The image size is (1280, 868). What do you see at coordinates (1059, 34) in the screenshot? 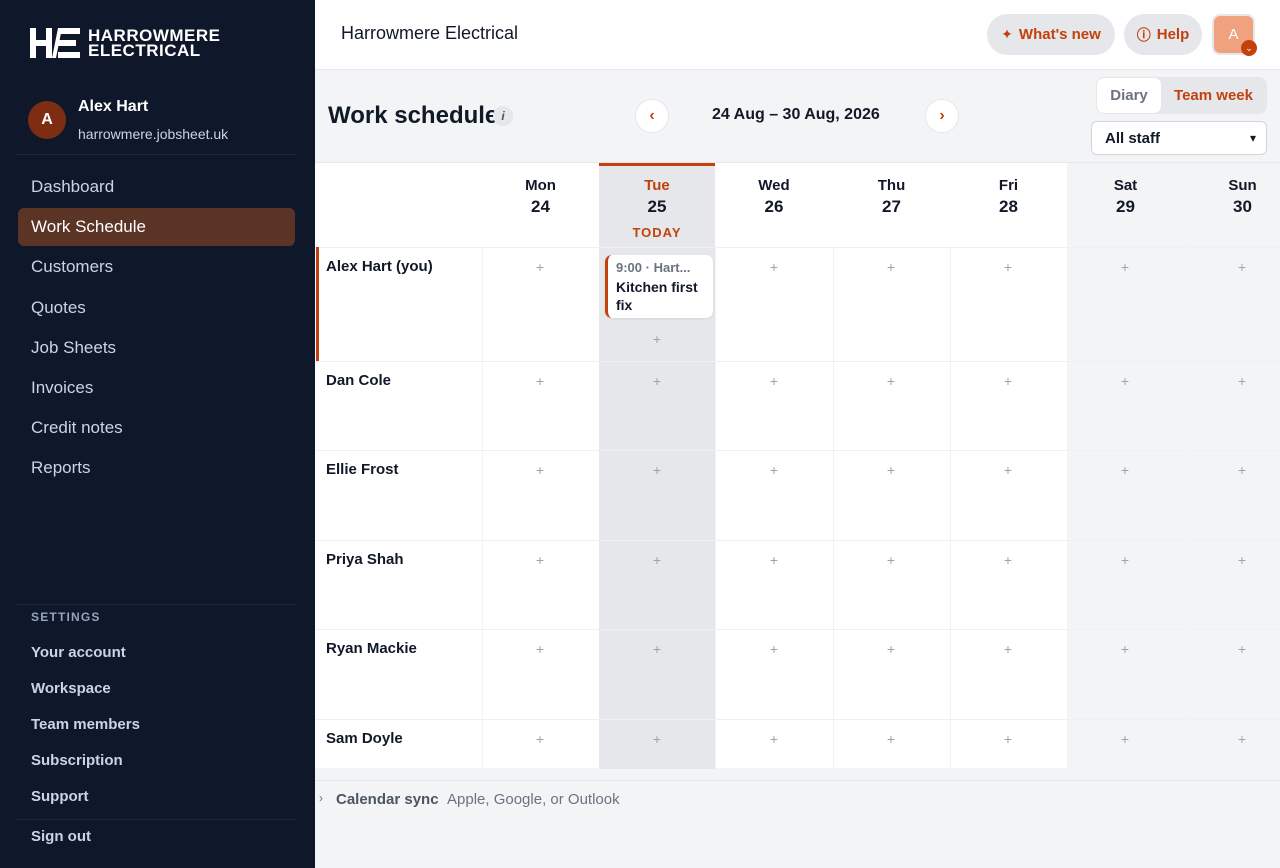
I see `whats-new-label: What's new` at bounding box center [1059, 34].